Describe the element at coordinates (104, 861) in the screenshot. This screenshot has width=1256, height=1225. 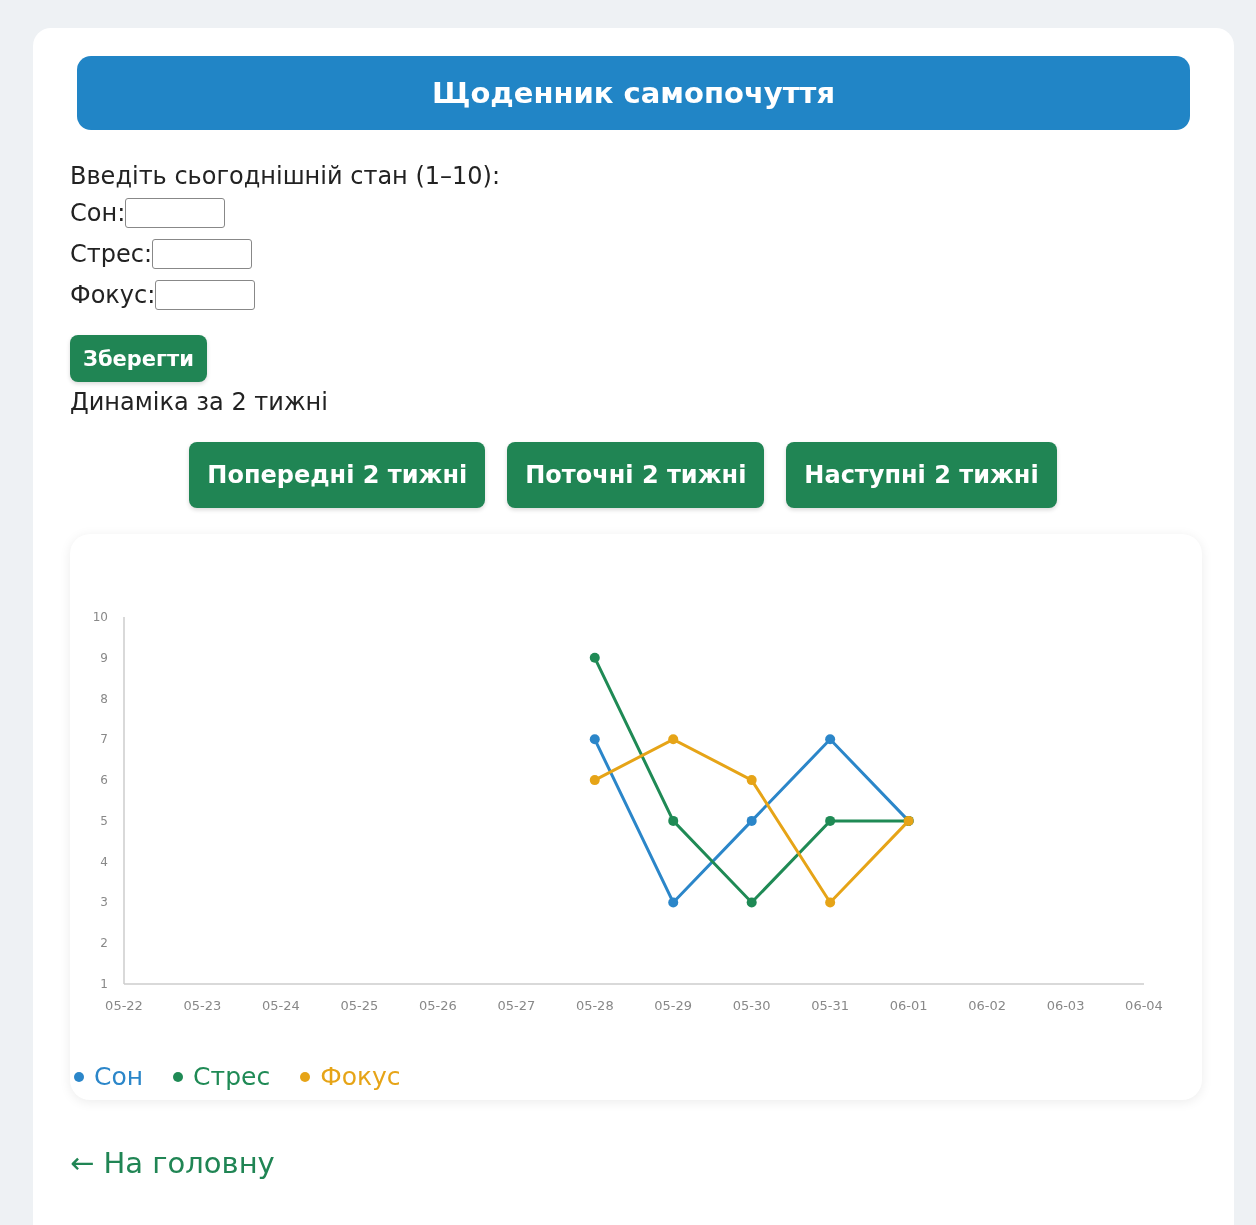
I see `y-tick-label: 4` at that location.